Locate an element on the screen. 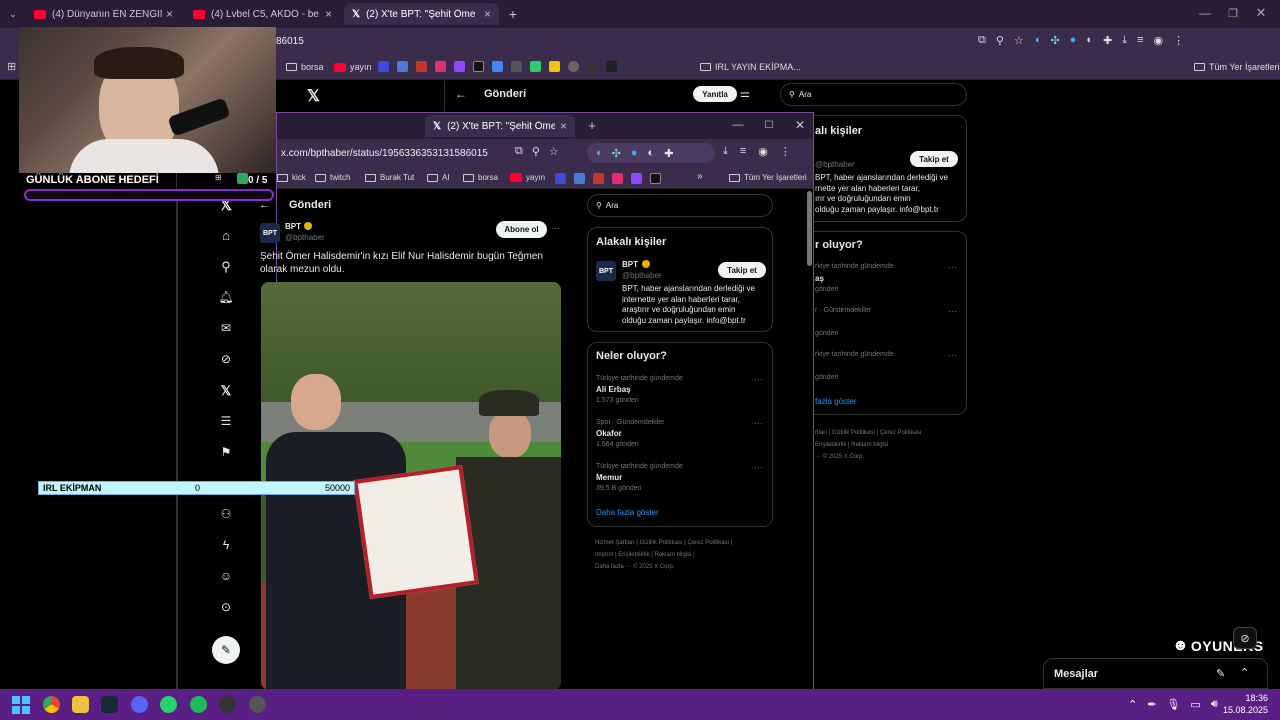  premium-icon: 𝕏 is located at coordinates (226, 398).